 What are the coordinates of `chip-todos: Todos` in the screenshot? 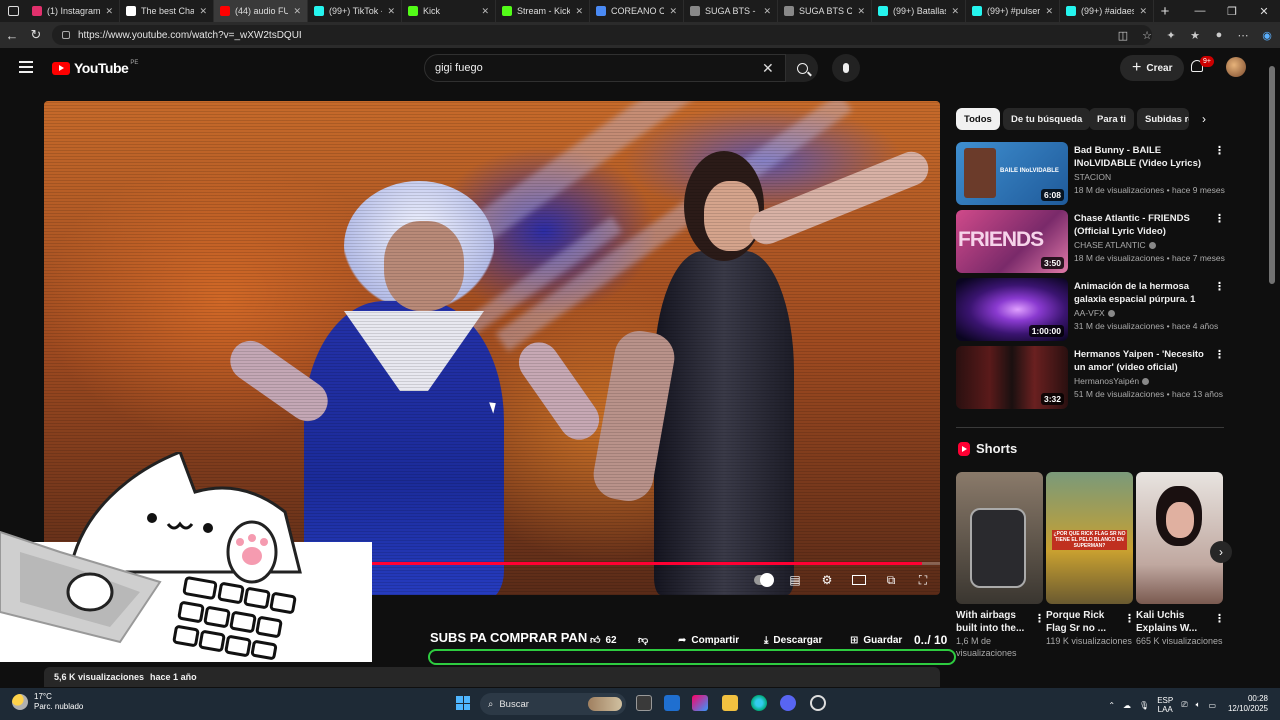 It's located at (978, 119).